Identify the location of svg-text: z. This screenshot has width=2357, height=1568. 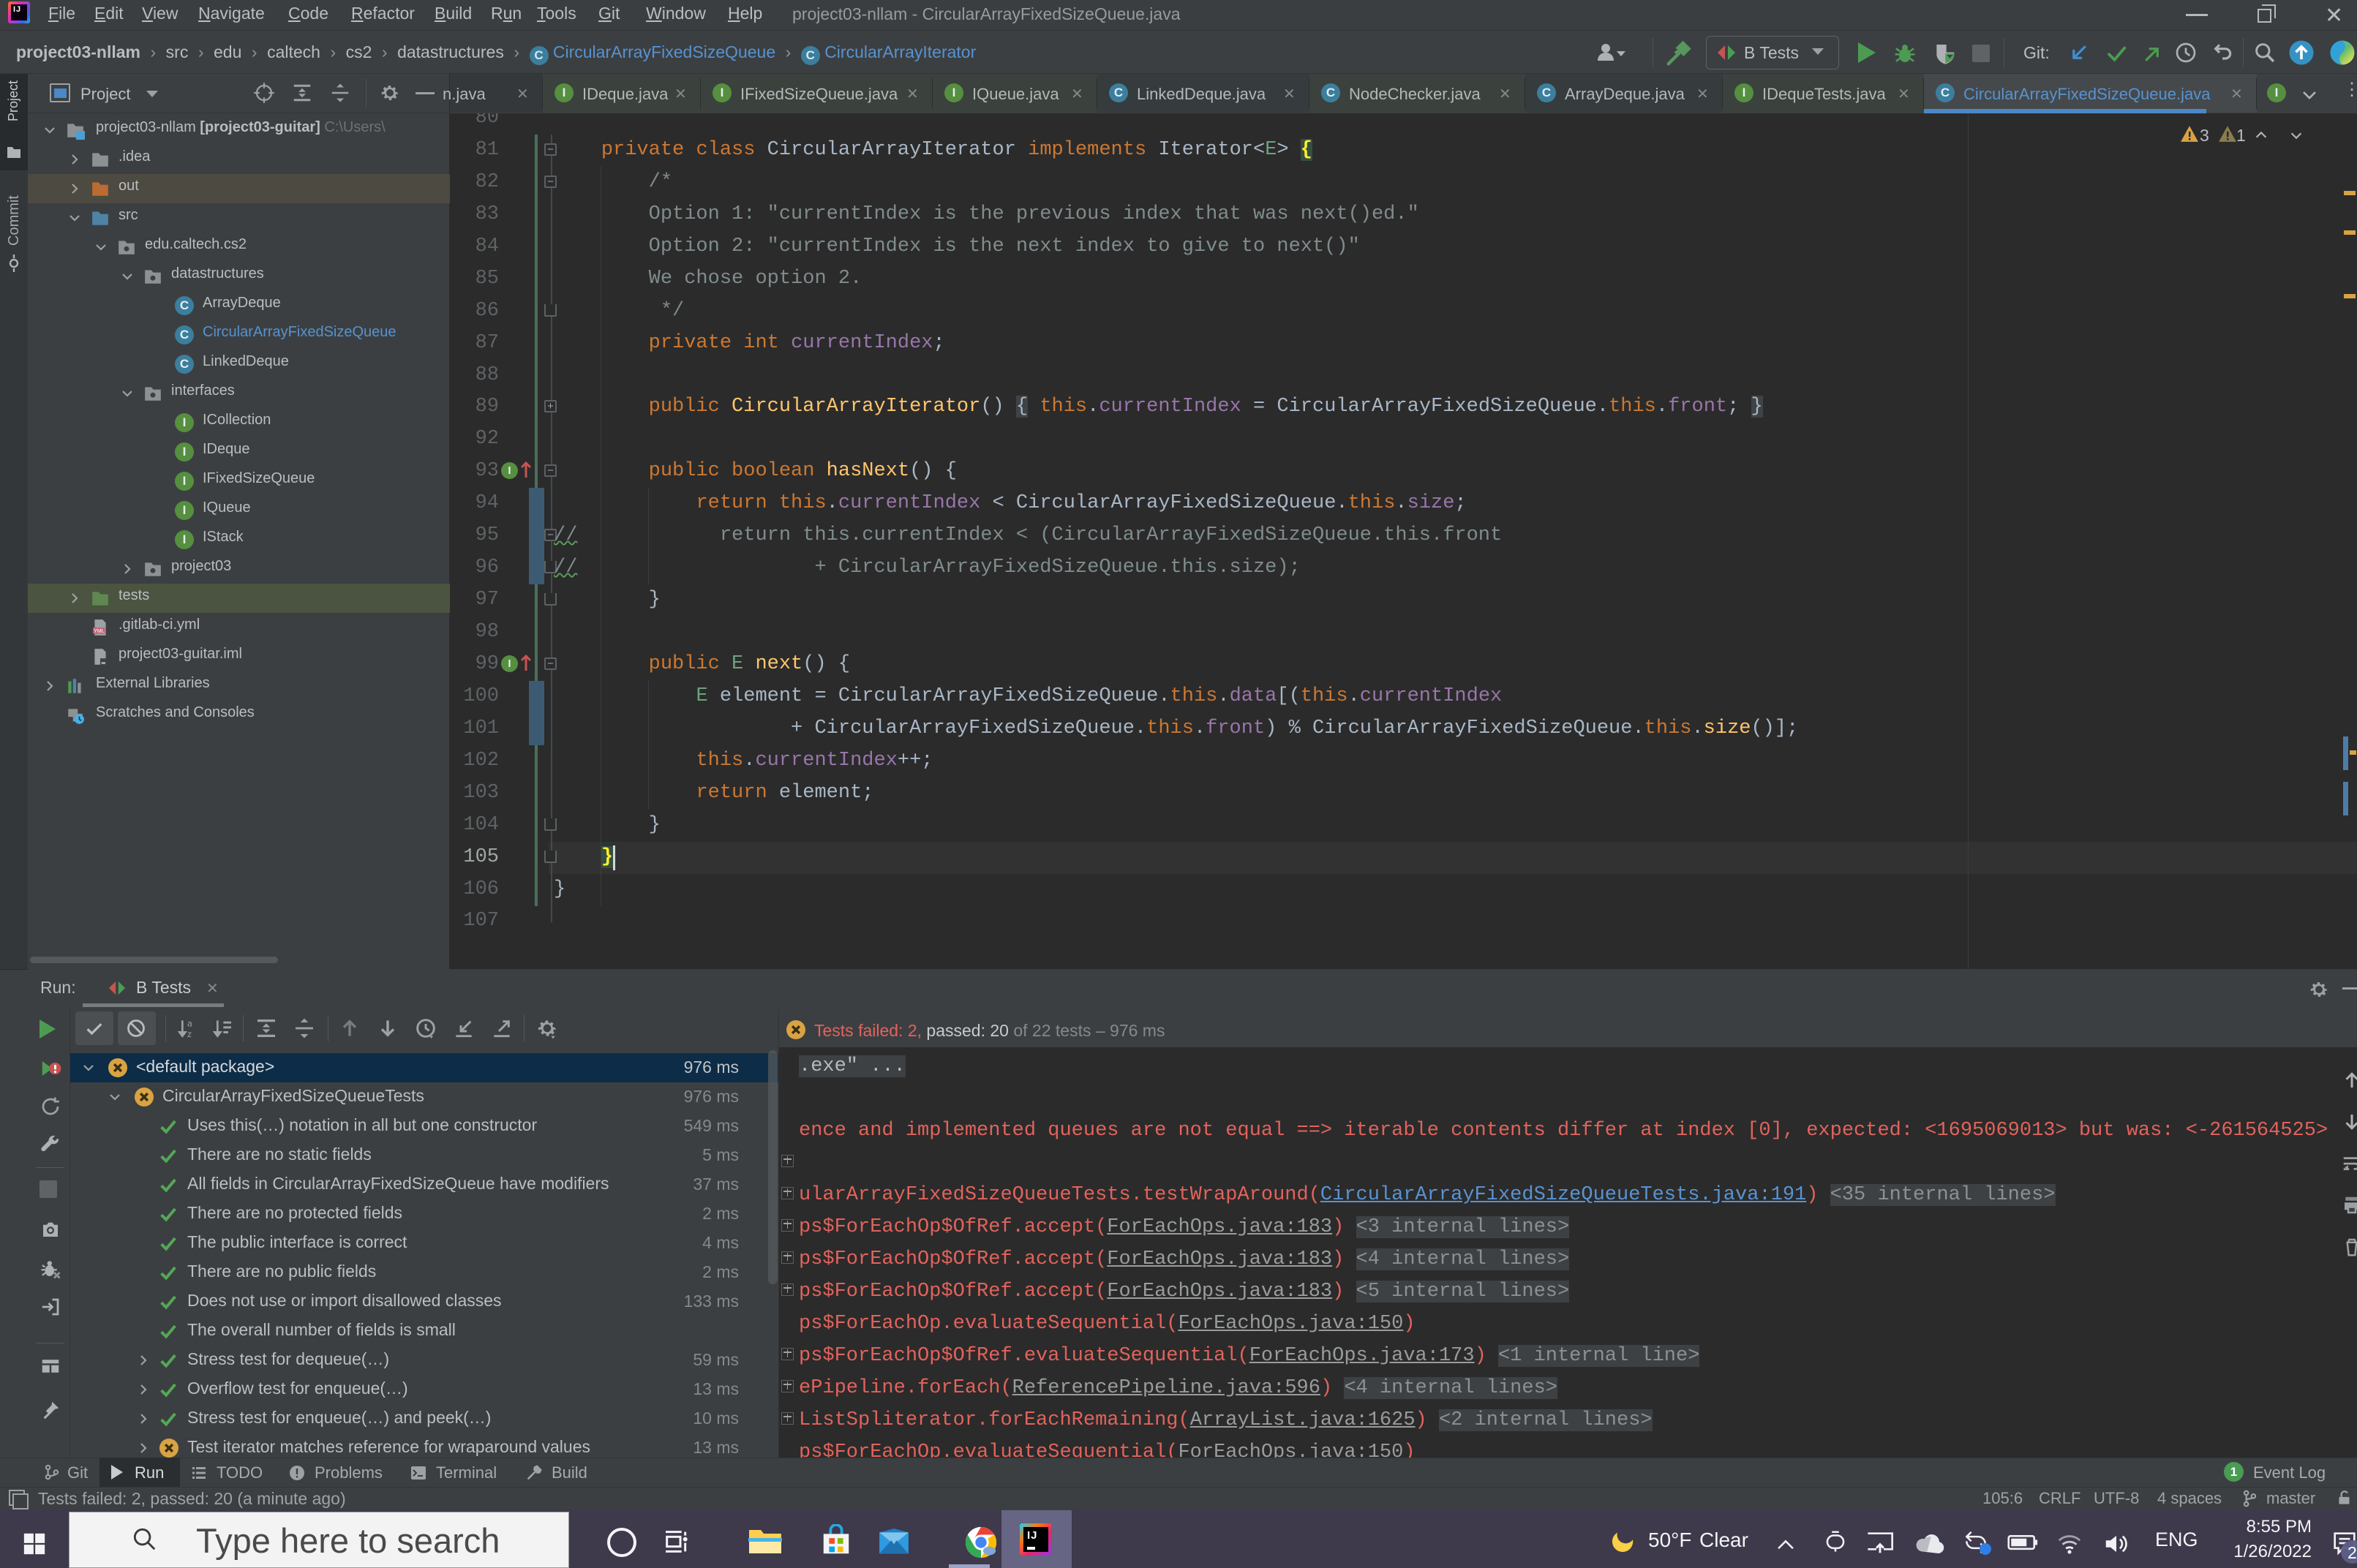
(189, 1034).